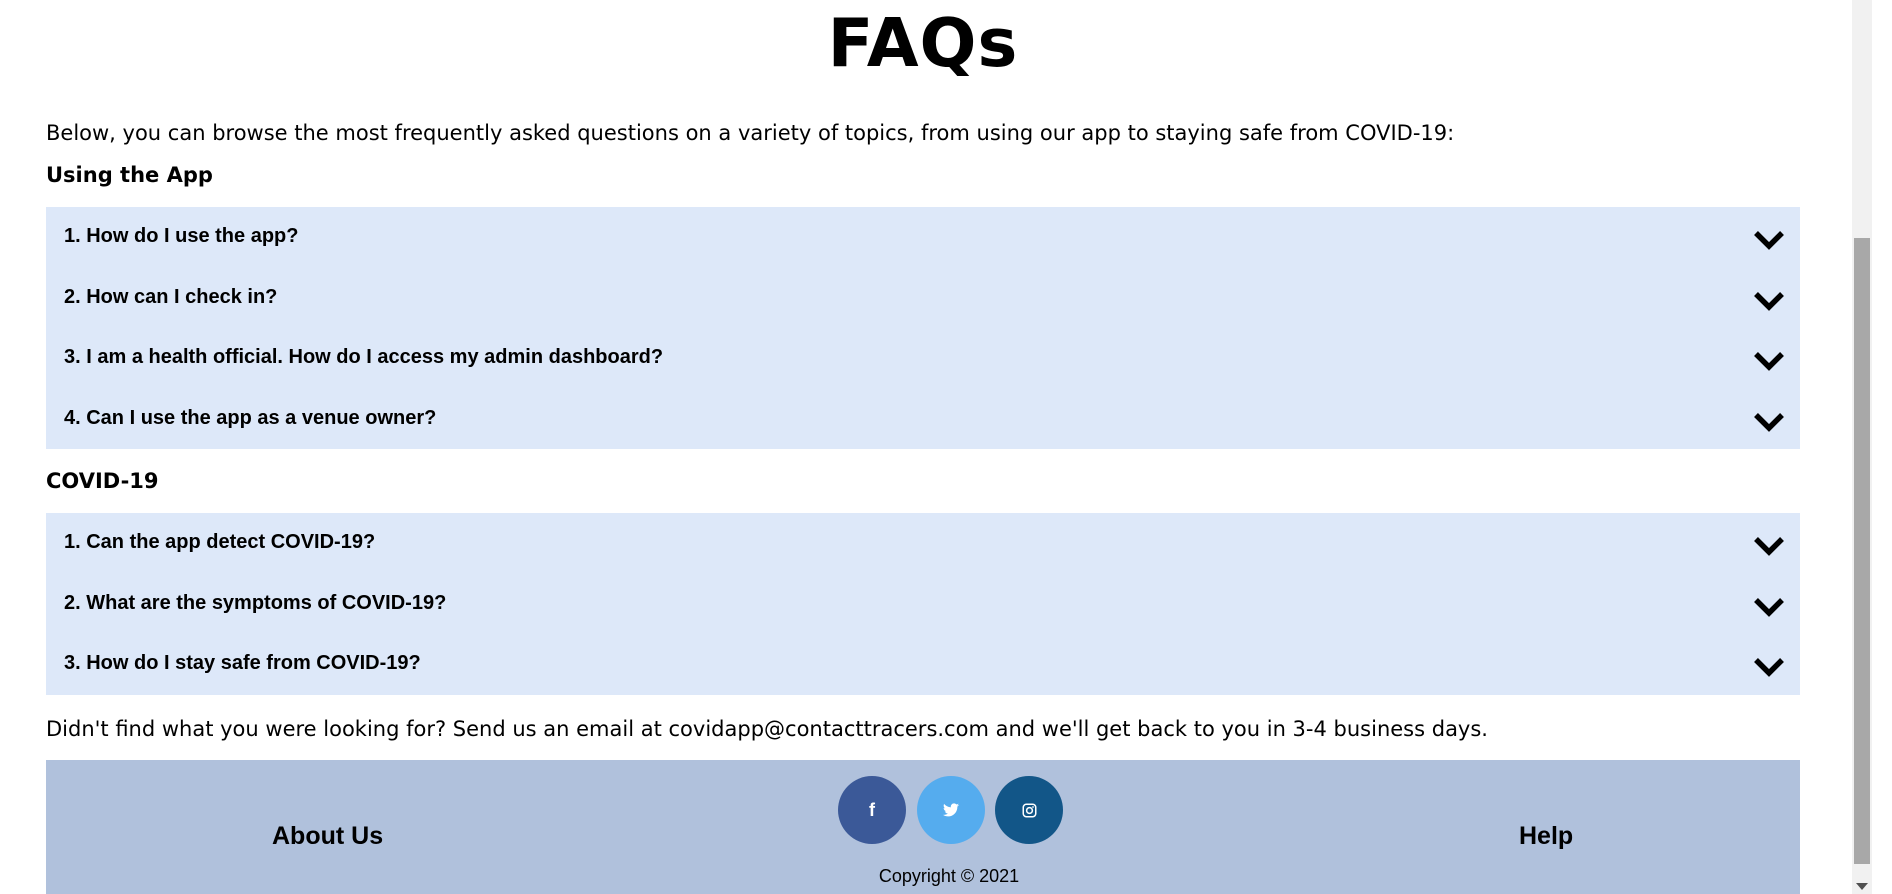 Image resolution: width=1892 pixels, height=894 pixels. What do you see at coordinates (923, 237) in the screenshot?
I see `faq-item: 1. How do I use the app?` at bounding box center [923, 237].